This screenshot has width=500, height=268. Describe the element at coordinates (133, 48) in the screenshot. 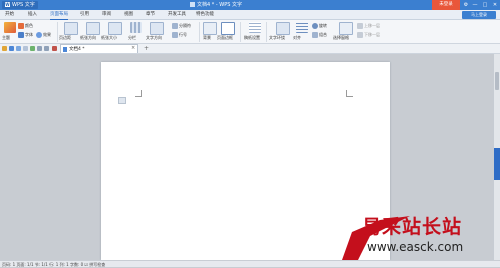

I see `close-tab-icon: ×` at that location.